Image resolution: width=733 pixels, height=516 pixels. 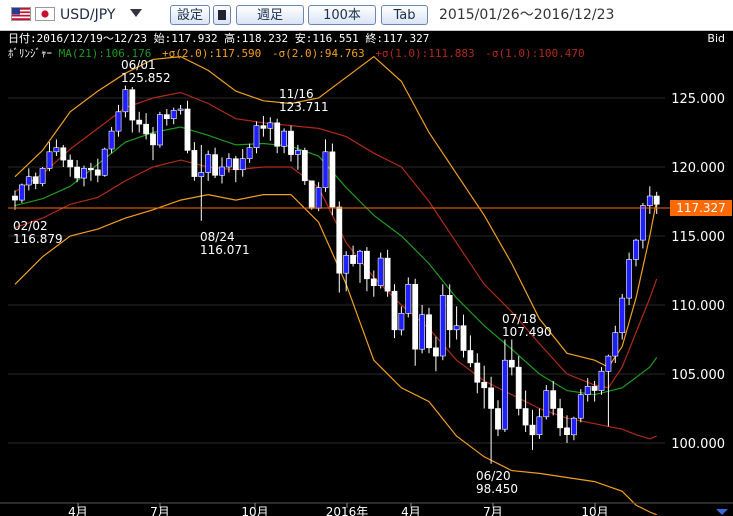 What do you see at coordinates (30, 226) in the screenshot?
I see `annotation-date: 02/02` at bounding box center [30, 226].